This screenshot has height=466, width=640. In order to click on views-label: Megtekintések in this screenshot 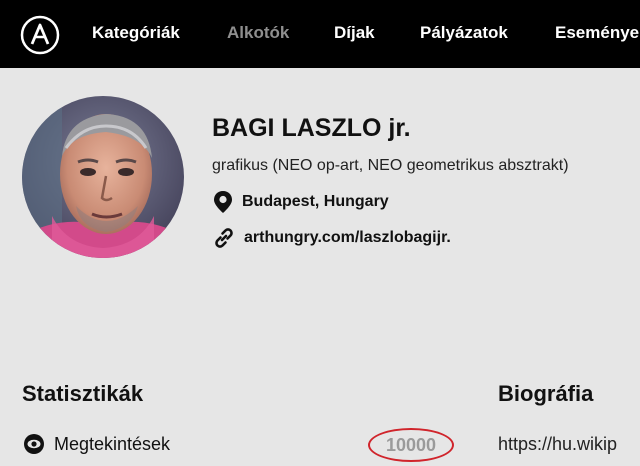, I will do `click(112, 443)`.